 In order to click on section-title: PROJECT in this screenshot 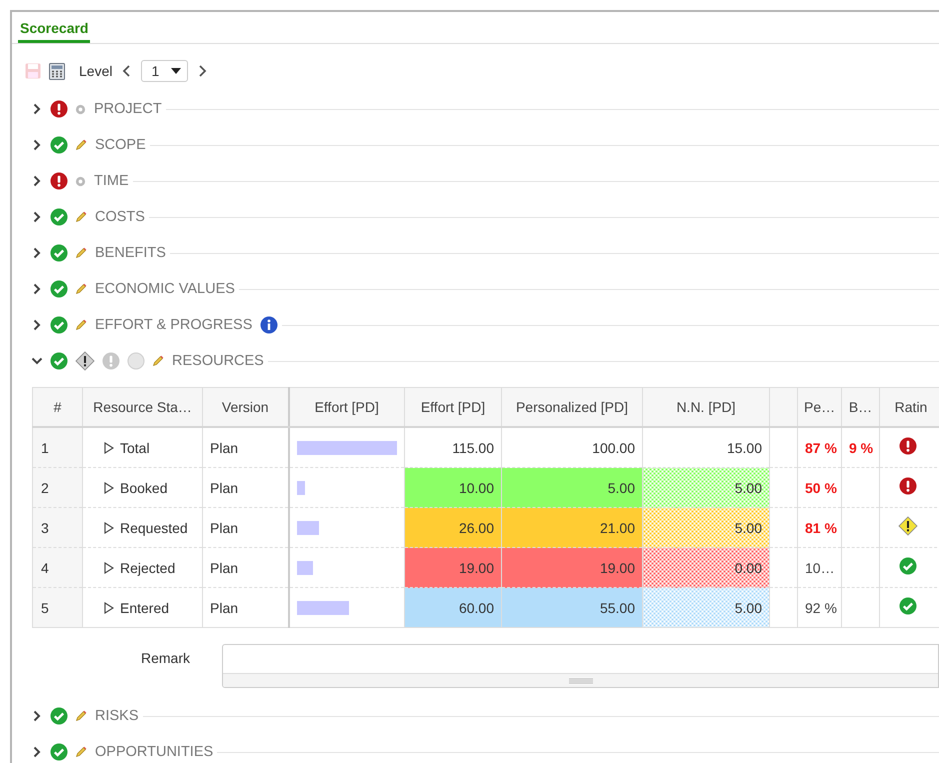, I will do `click(128, 109)`.